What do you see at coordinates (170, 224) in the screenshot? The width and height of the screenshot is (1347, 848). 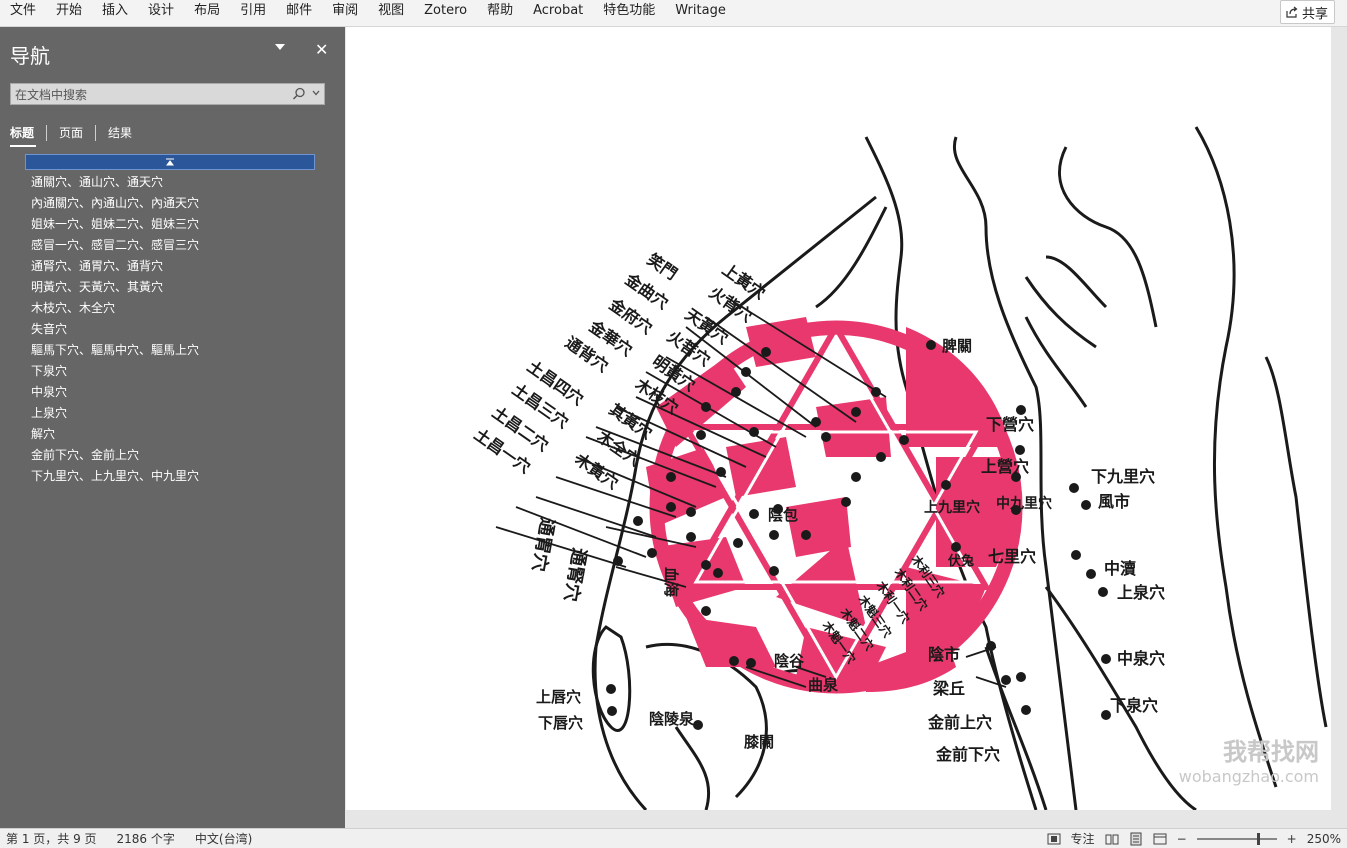 I see `heading-item: 姐妹一穴、姐妹二穴、姐妹三穴` at bounding box center [170, 224].